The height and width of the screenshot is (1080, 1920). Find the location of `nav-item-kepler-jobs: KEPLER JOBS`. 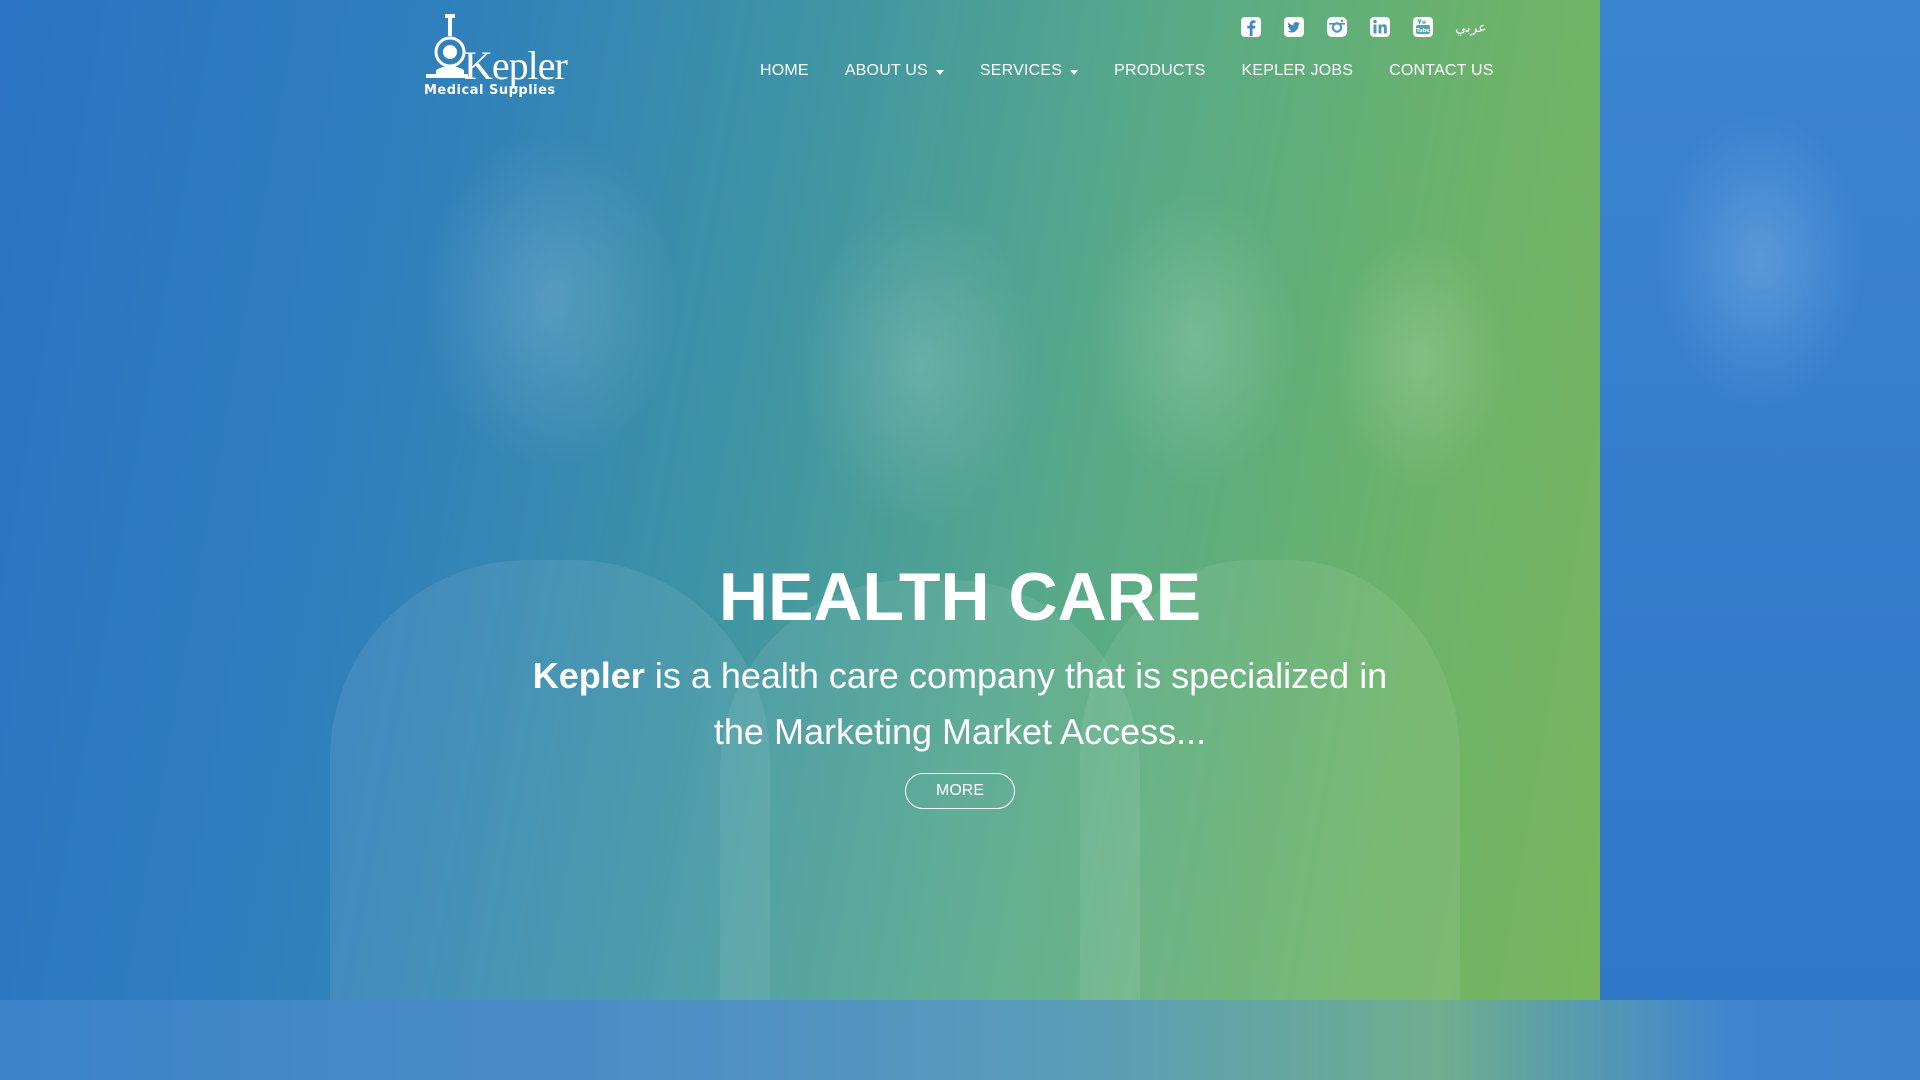

nav-item-kepler-jobs: KEPLER JOBS is located at coordinates (1298, 71).